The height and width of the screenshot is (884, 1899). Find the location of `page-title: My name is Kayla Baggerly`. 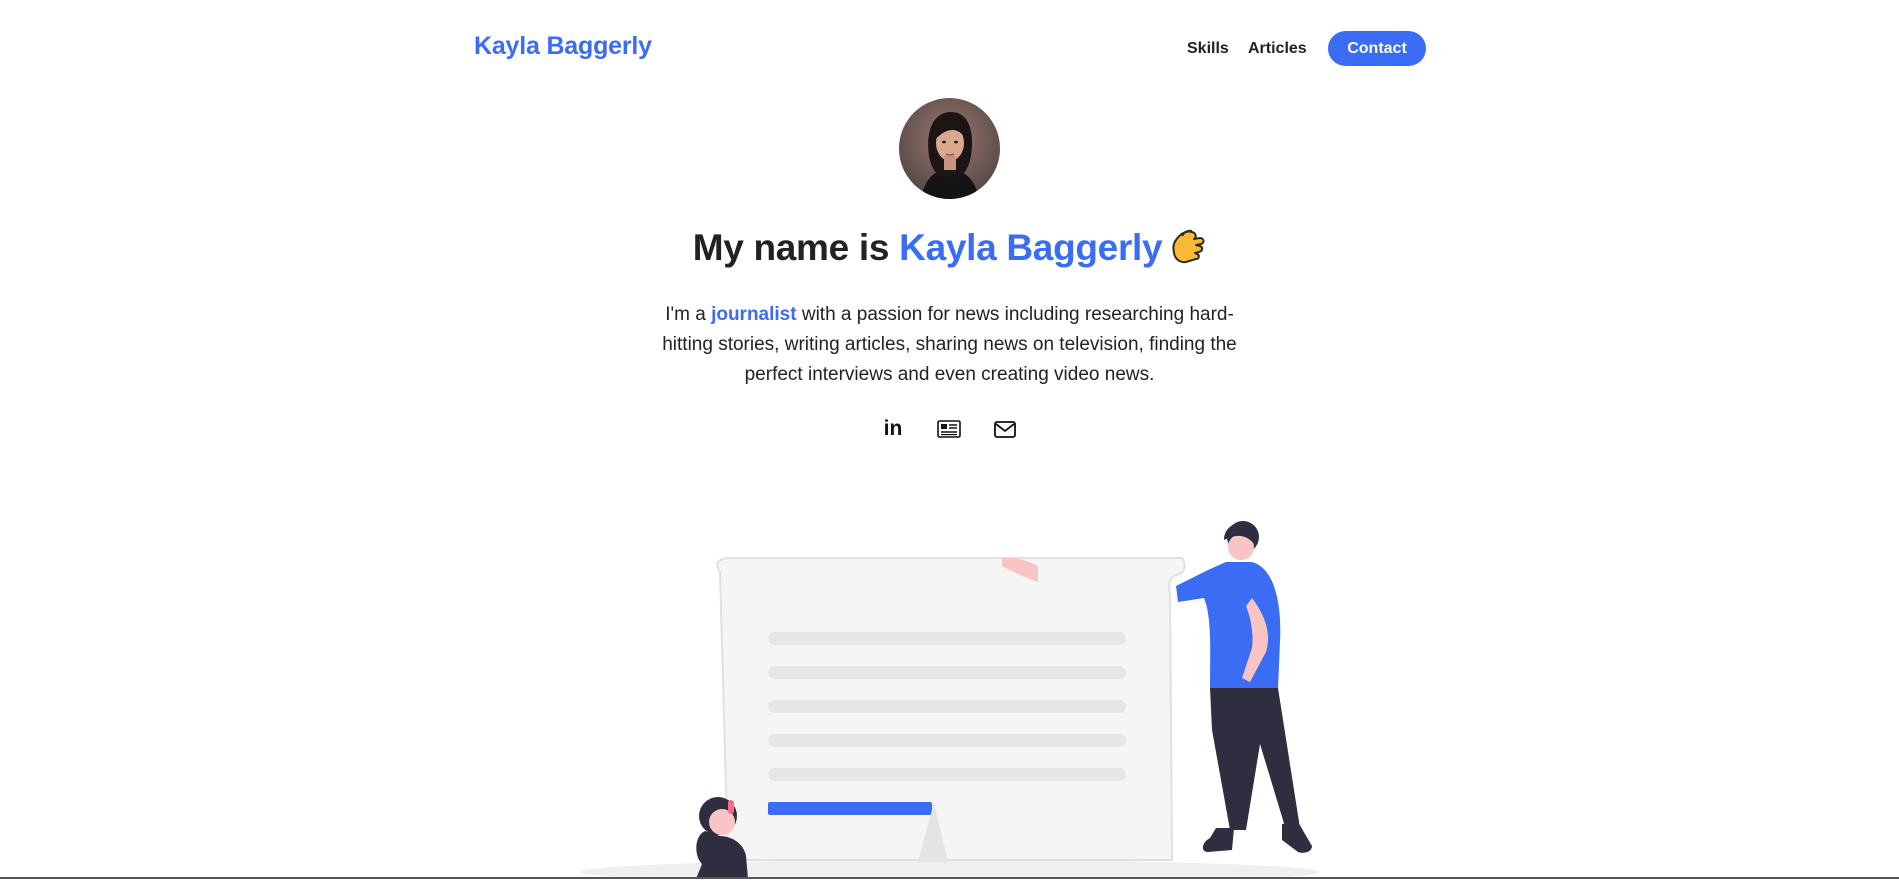

page-title: My name is Kayla Baggerly is located at coordinates (949, 250).